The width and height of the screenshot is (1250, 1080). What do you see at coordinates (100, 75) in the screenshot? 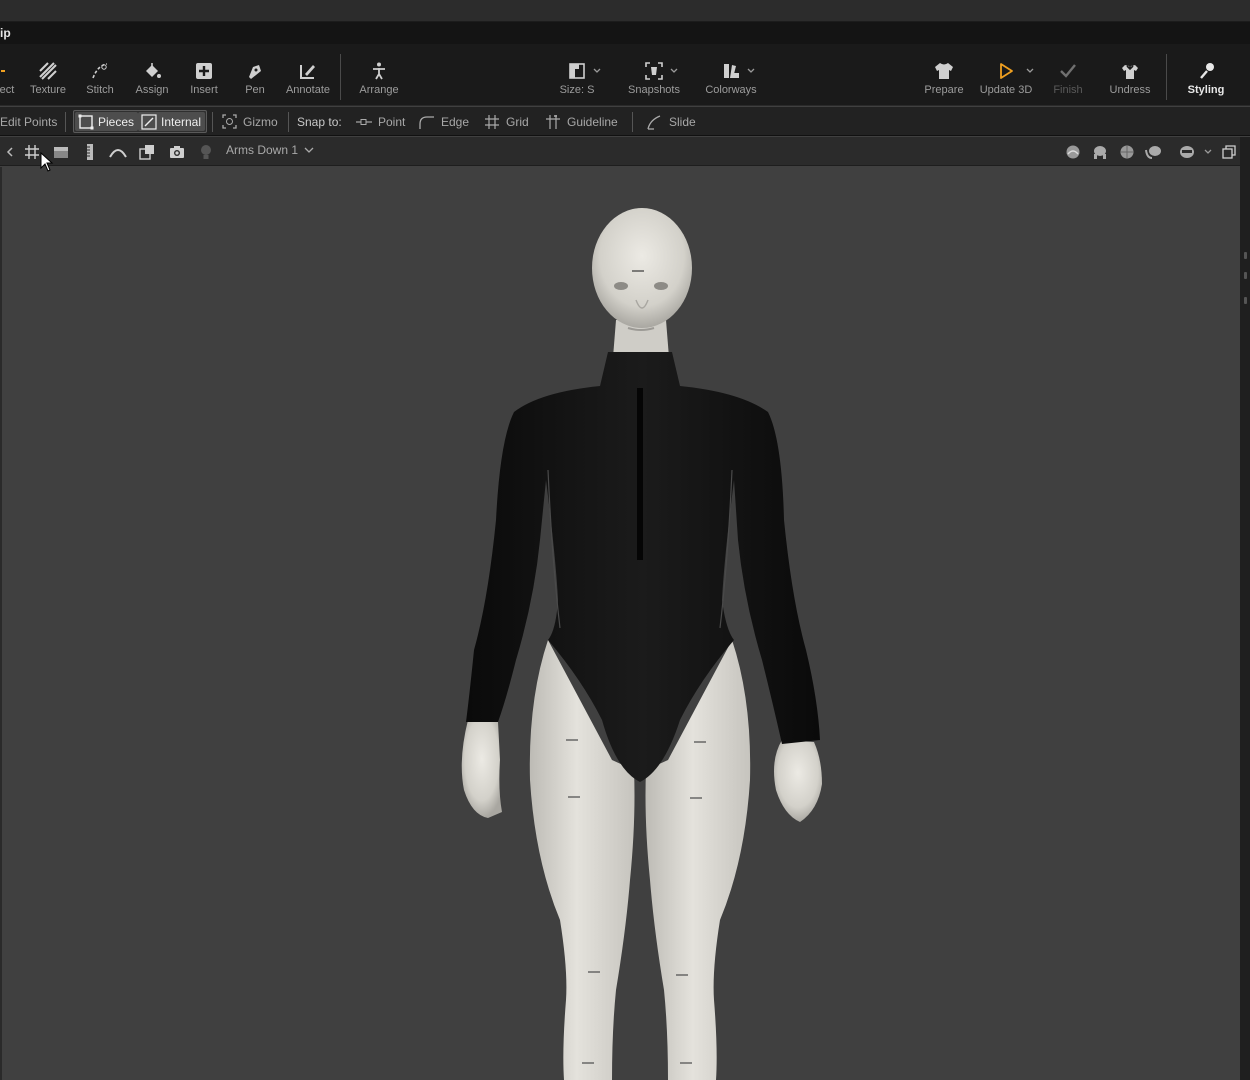
I see `stitch-tool: Stitch` at bounding box center [100, 75].